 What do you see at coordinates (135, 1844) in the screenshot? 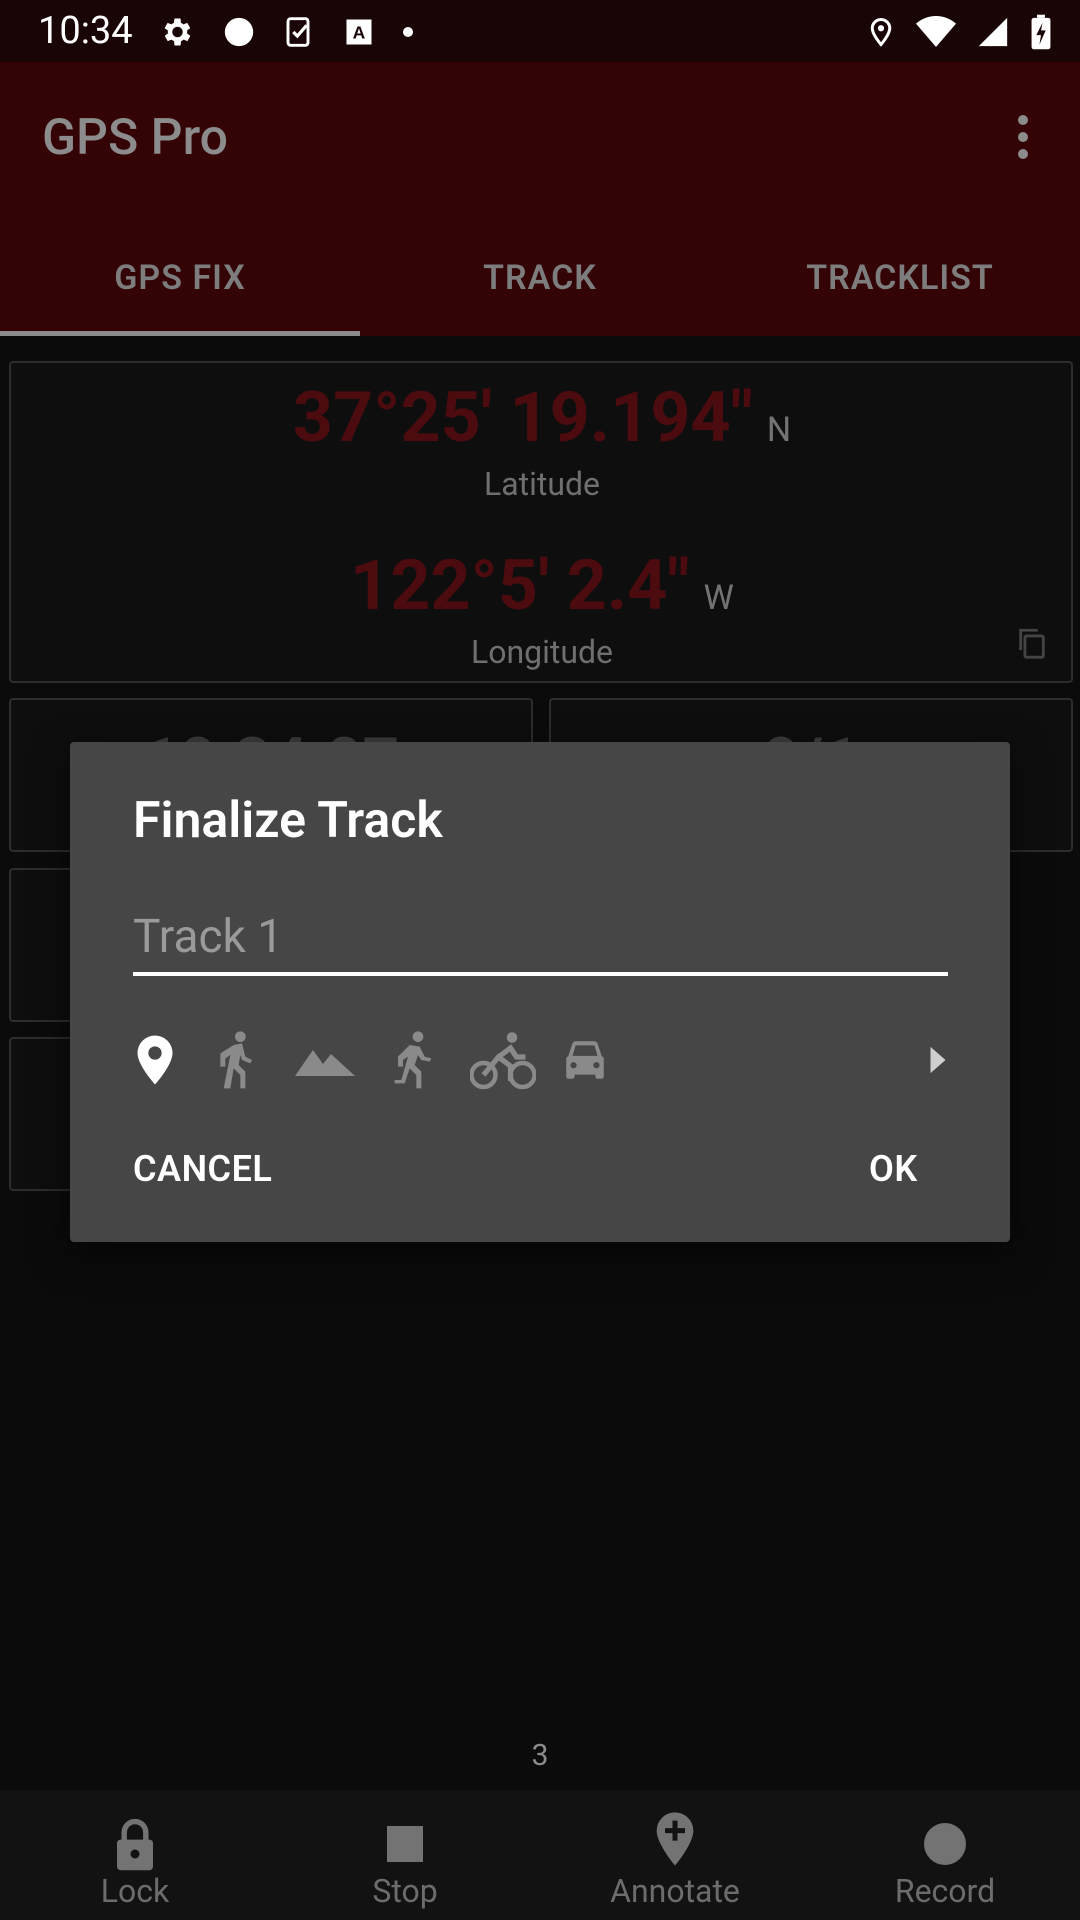
I see `lock-icon` at bounding box center [135, 1844].